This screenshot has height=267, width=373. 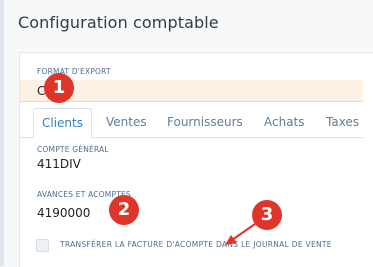 I want to click on annotation-marker-1: 1, so click(x=59, y=88).